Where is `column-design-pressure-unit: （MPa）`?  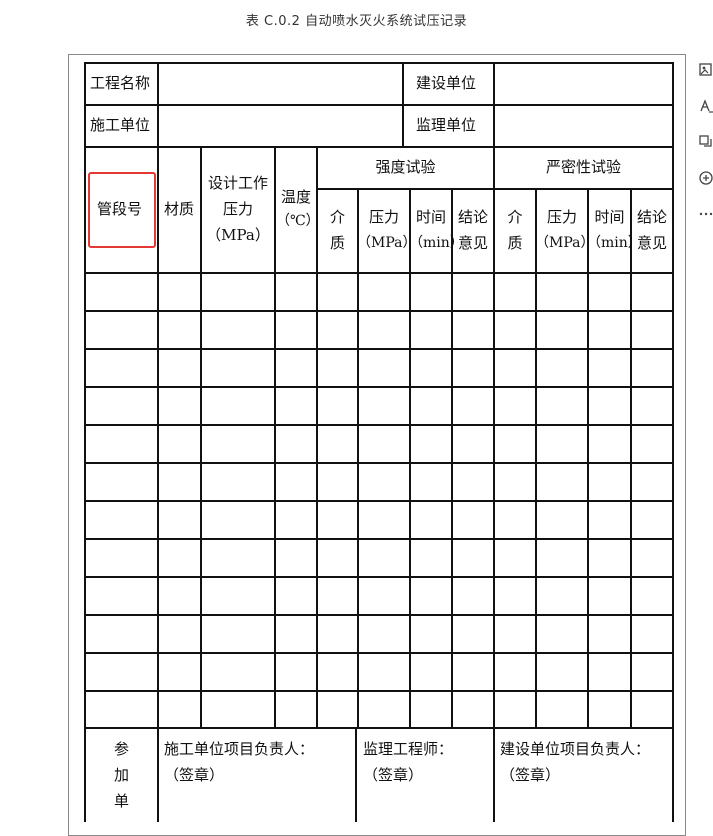 column-design-pressure-unit: （MPa） is located at coordinates (238, 235).